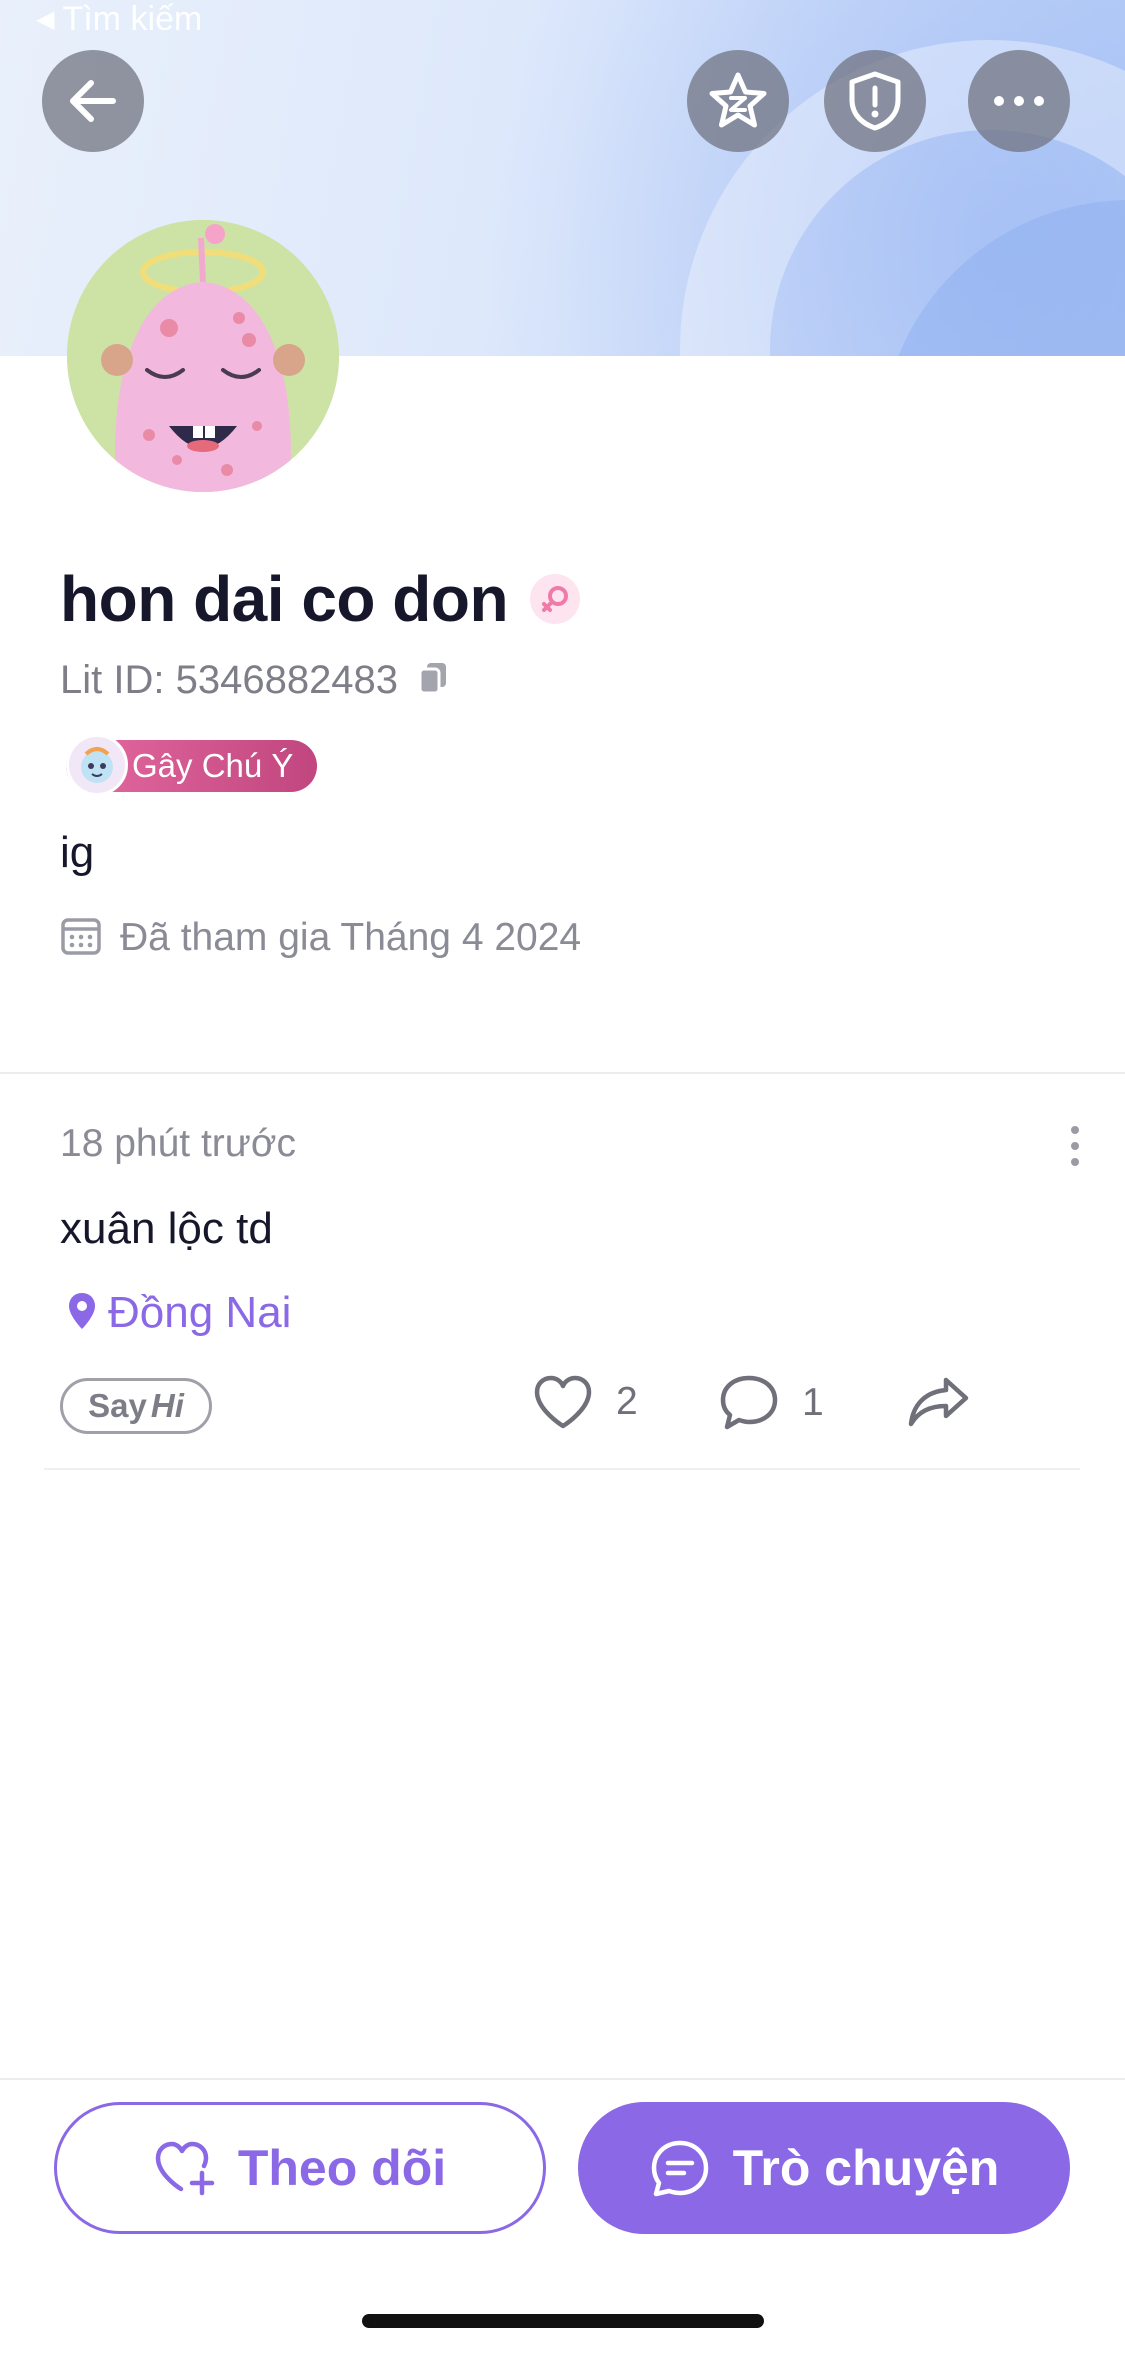 The height and width of the screenshot is (2354, 1125). Describe the element at coordinates (813, 1402) in the screenshot. I see `comment-count: 1` at that location.